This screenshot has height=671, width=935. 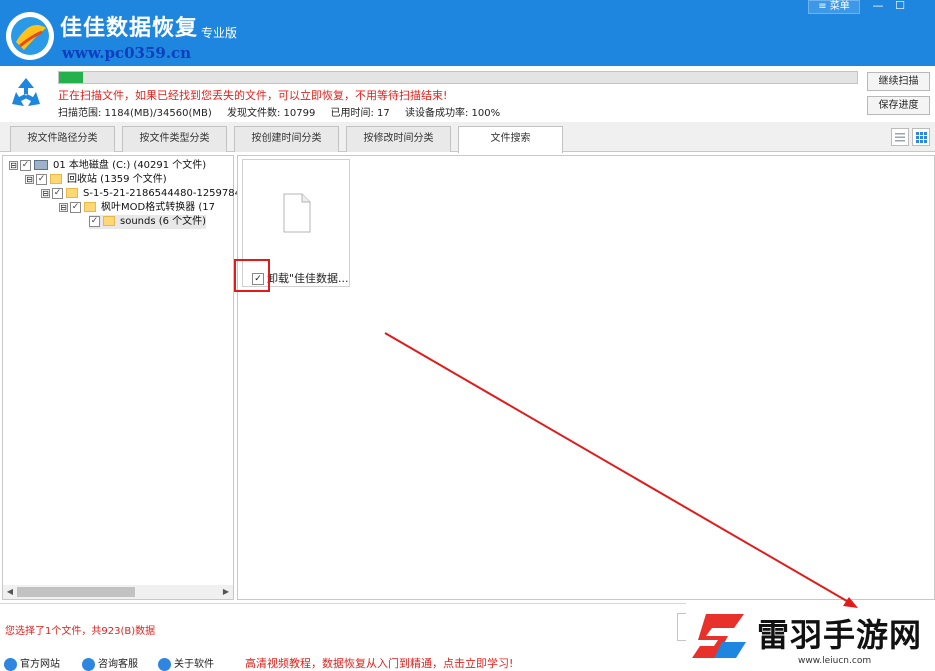 I want to click on scroll-right-icon: ▶, so click(x=226, y=592).